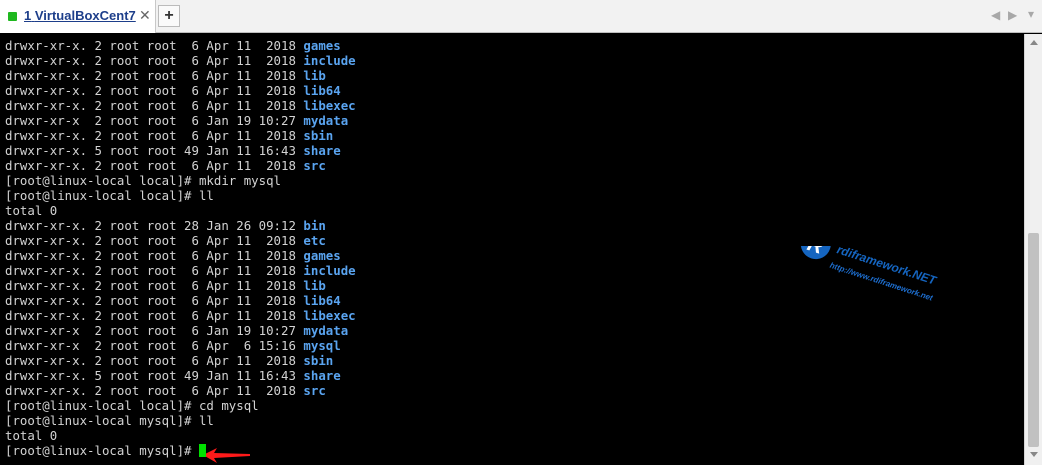 This screenshot has height=465, width=1042. I want to click on line-text: [root@linux-local mysql]#, so click(102, 450).